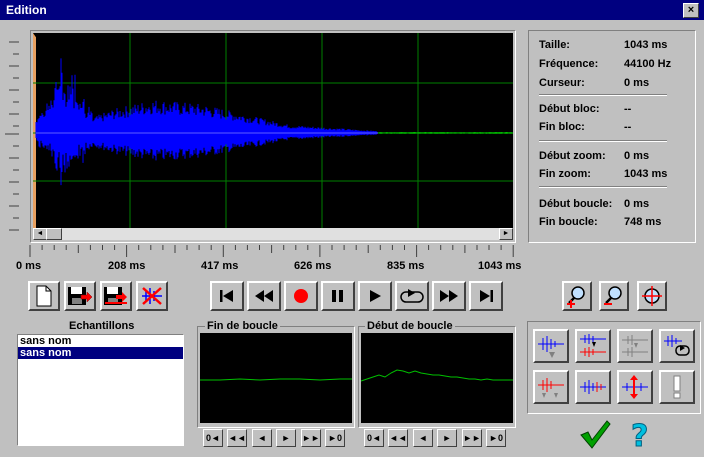 The image size is (704, 457). Describe the element at coordinates (437, 378) in the screenshot. I see `loop-start-view` at that location.